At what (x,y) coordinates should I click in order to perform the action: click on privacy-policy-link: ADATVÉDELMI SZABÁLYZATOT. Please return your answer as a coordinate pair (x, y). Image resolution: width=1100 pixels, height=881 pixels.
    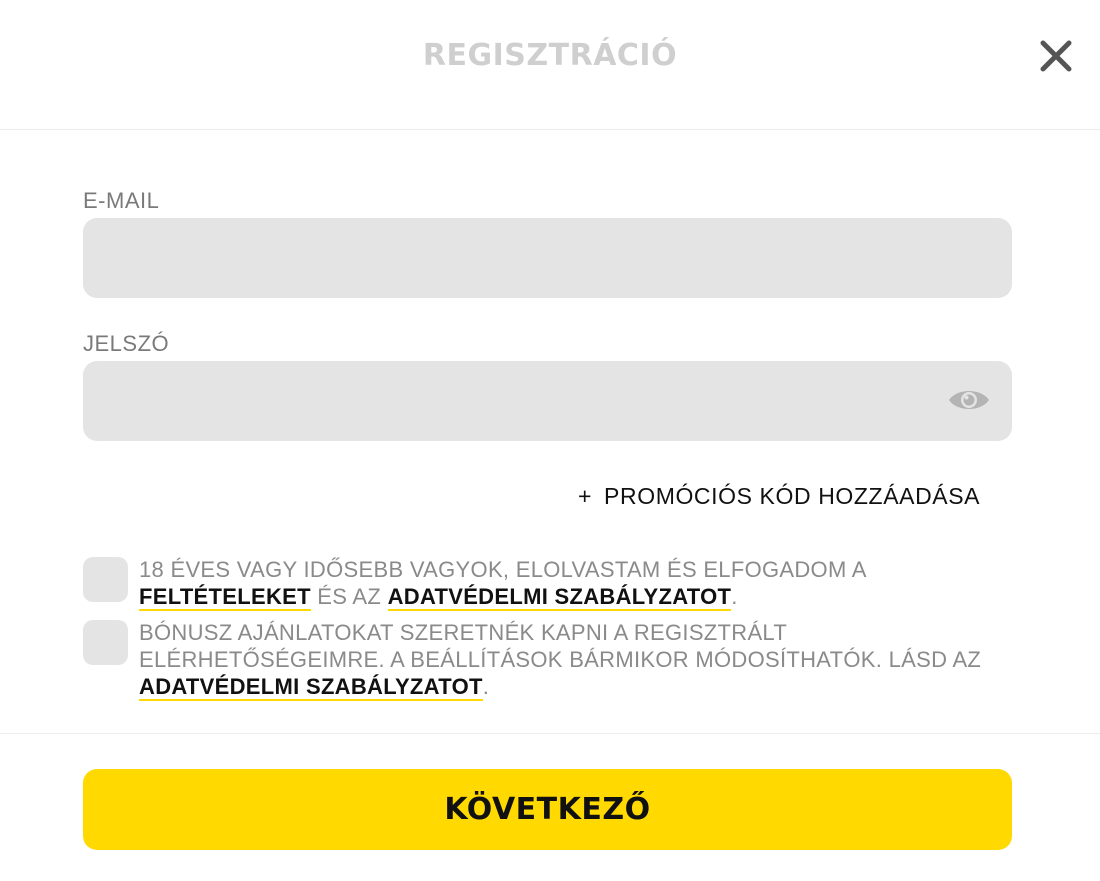
    Looking at the image, I should click on (559, 597).